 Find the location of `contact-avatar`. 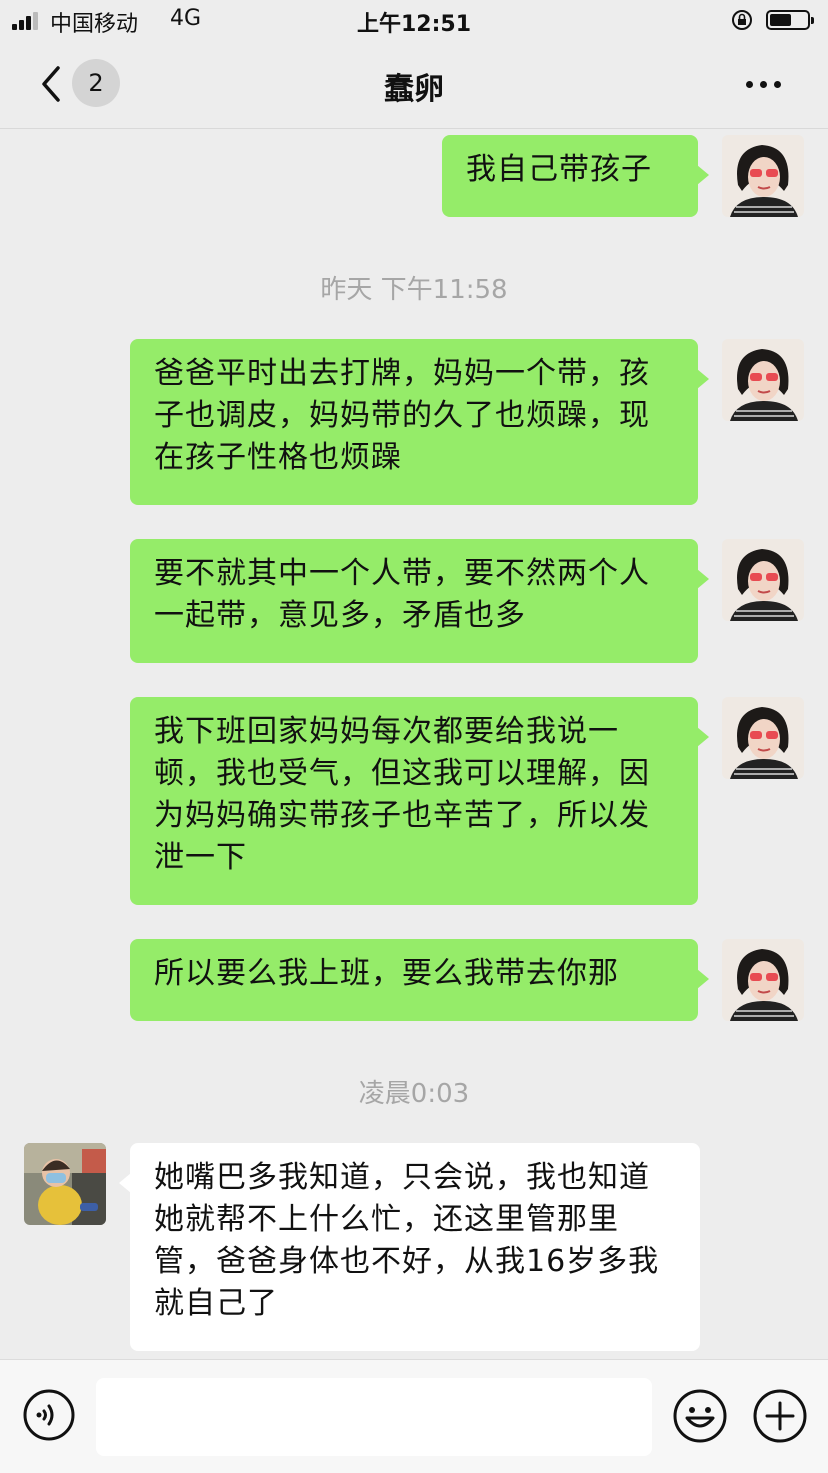

contact-avatar is located at coordinates (65, 1184).